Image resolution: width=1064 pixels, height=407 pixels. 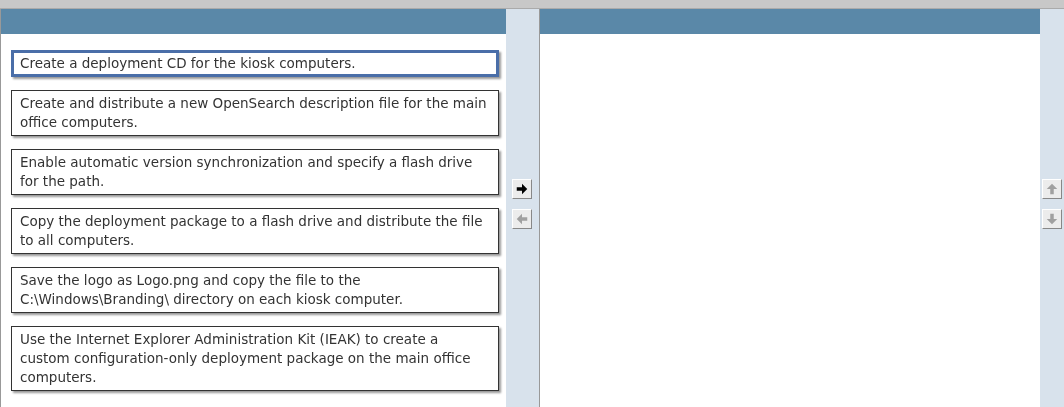 I want to click on answer-choice: Copy the deployment package to a flash drive and distribute the file to all computers., so click(x=255, y=231).